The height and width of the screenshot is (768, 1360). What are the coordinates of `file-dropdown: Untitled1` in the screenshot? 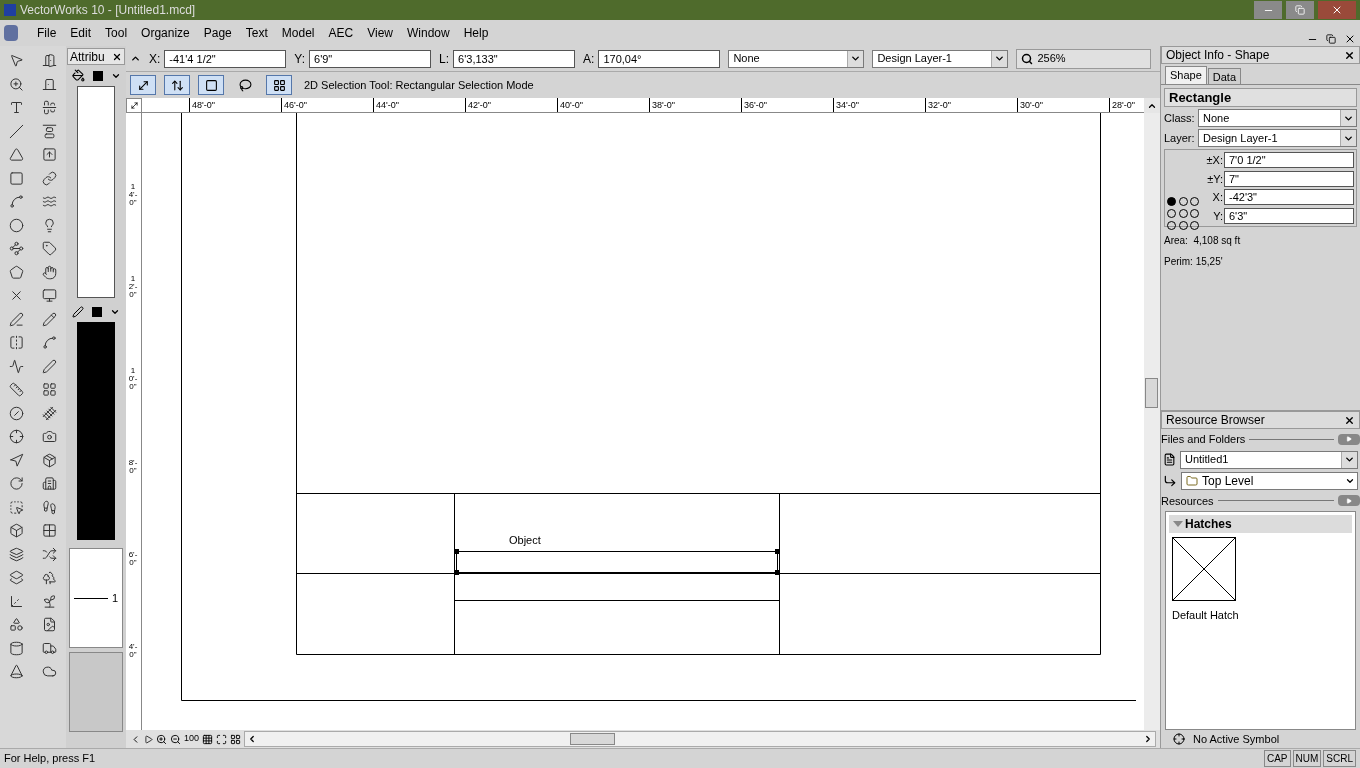 It's located at (1269, 459).